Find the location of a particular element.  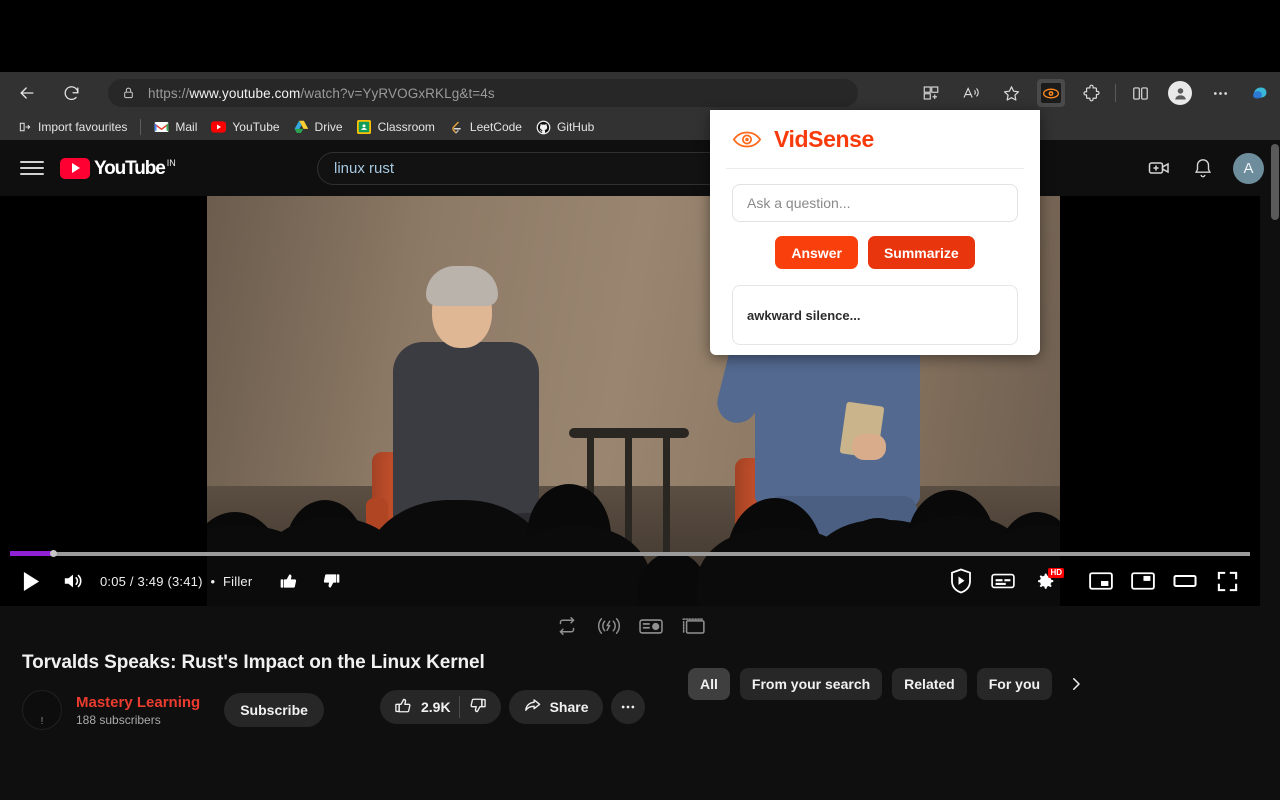

bookmark-github: GitHub is located at coordinates (565, 127).